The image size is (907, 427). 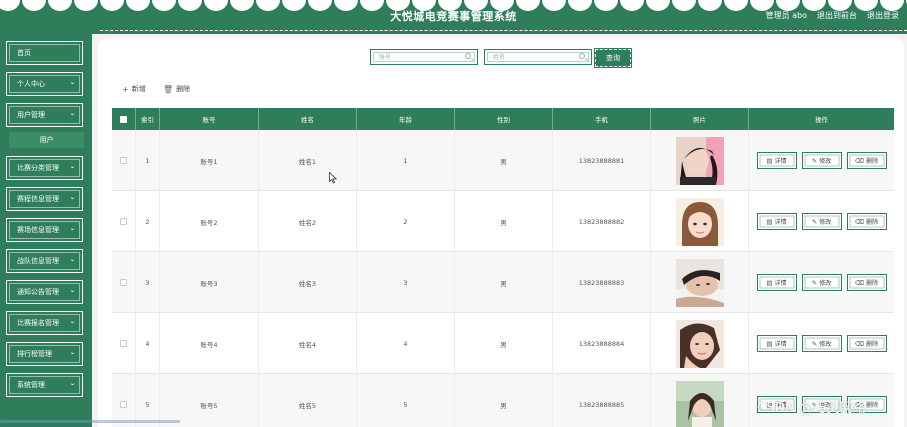 I want to click on account-search-field, so click(x=424, y=57).